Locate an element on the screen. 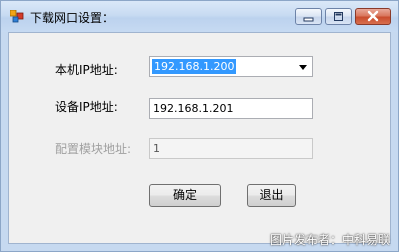  module-address-label: 配置模块地址: is located at coordinates (93, 149).